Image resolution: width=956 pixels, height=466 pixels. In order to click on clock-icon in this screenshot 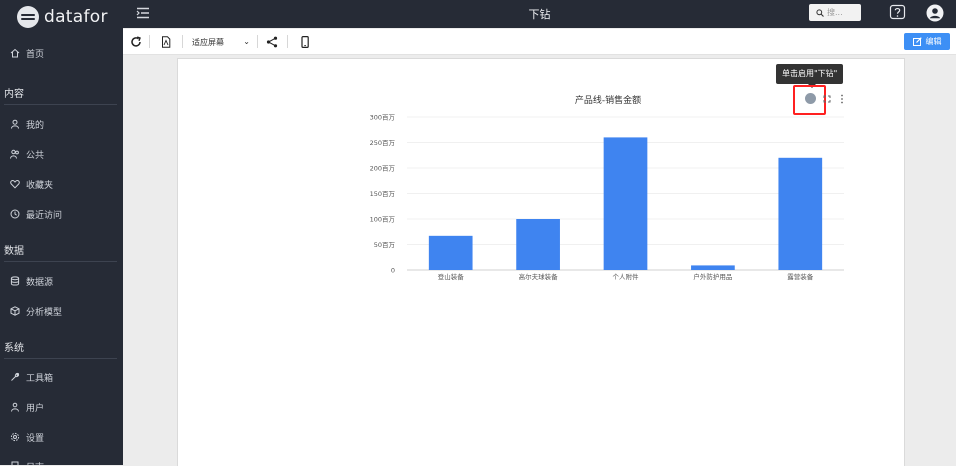, I will do `click(15, 214)`.